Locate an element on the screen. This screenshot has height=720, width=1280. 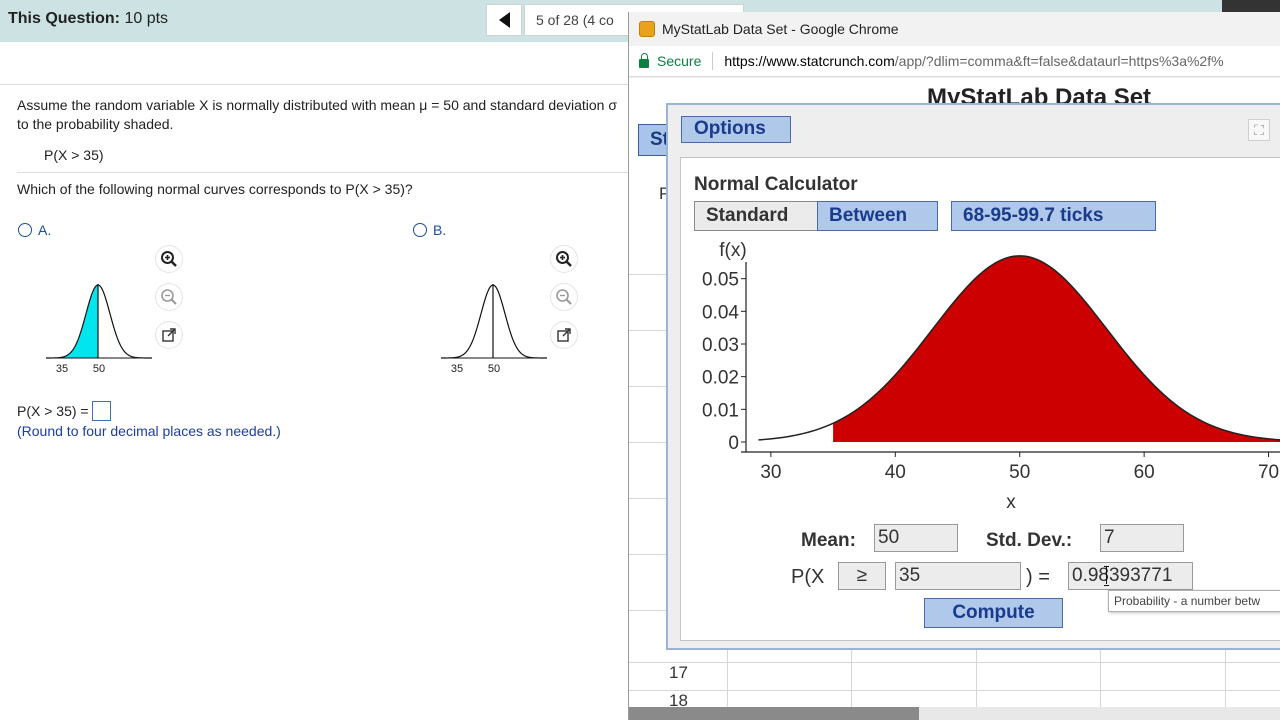
options-button: Options is located at coordinates (736, 129).